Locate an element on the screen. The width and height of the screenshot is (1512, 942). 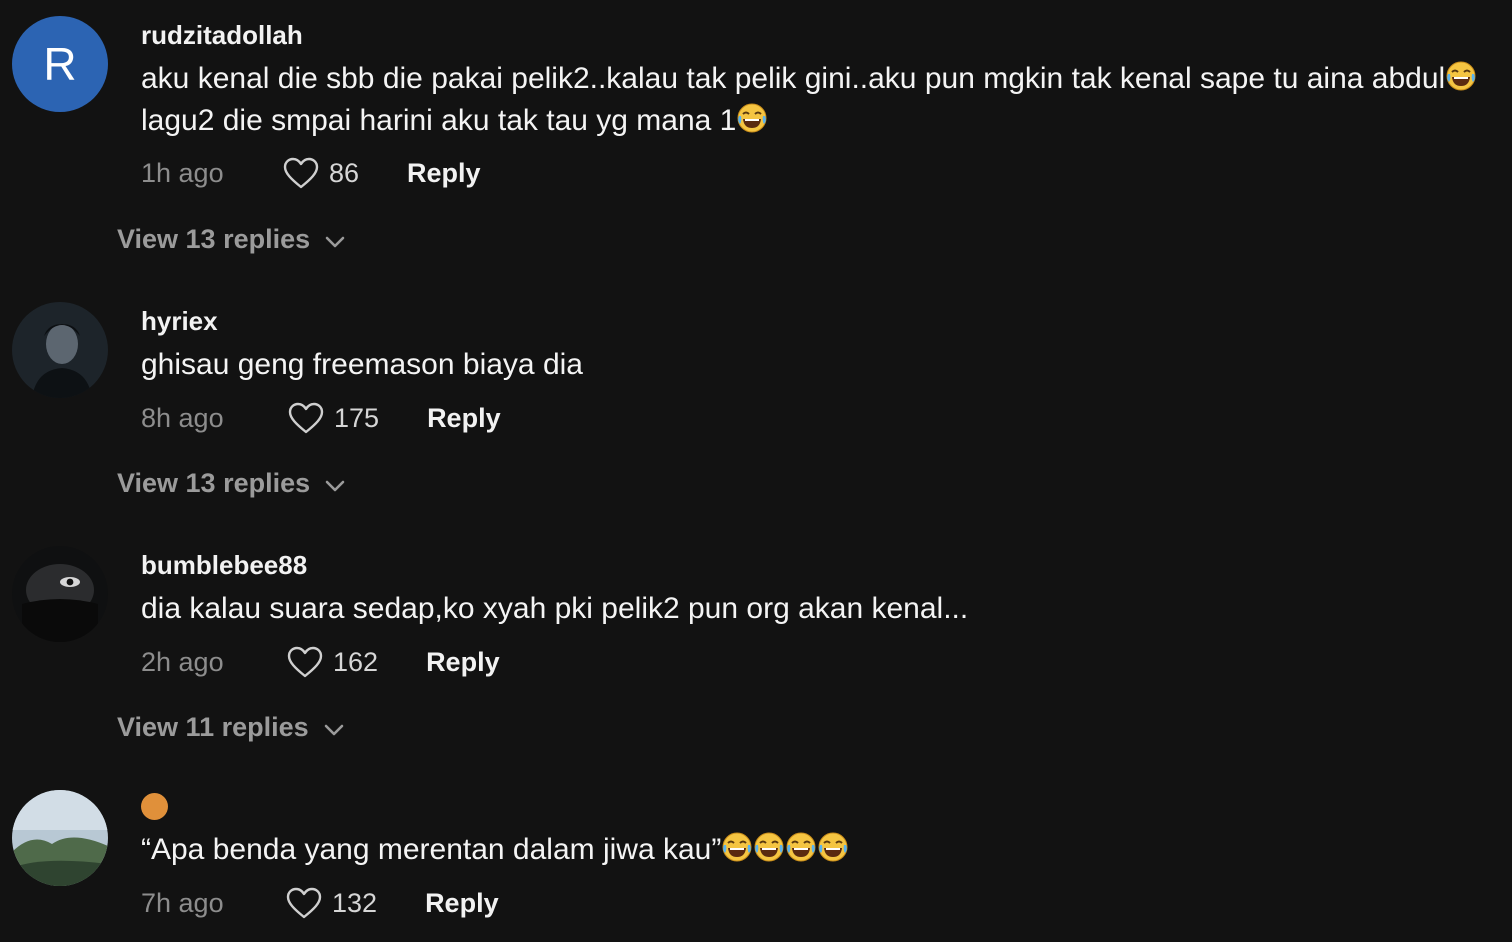
timestamp: 2h ago is located at coordinates (182, 661).